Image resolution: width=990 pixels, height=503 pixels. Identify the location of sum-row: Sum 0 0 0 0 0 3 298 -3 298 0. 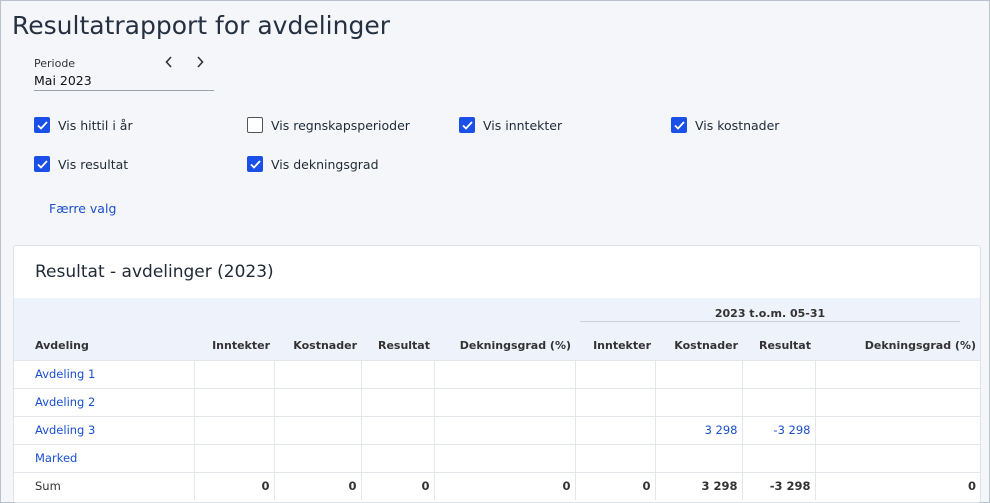
(497, 485).